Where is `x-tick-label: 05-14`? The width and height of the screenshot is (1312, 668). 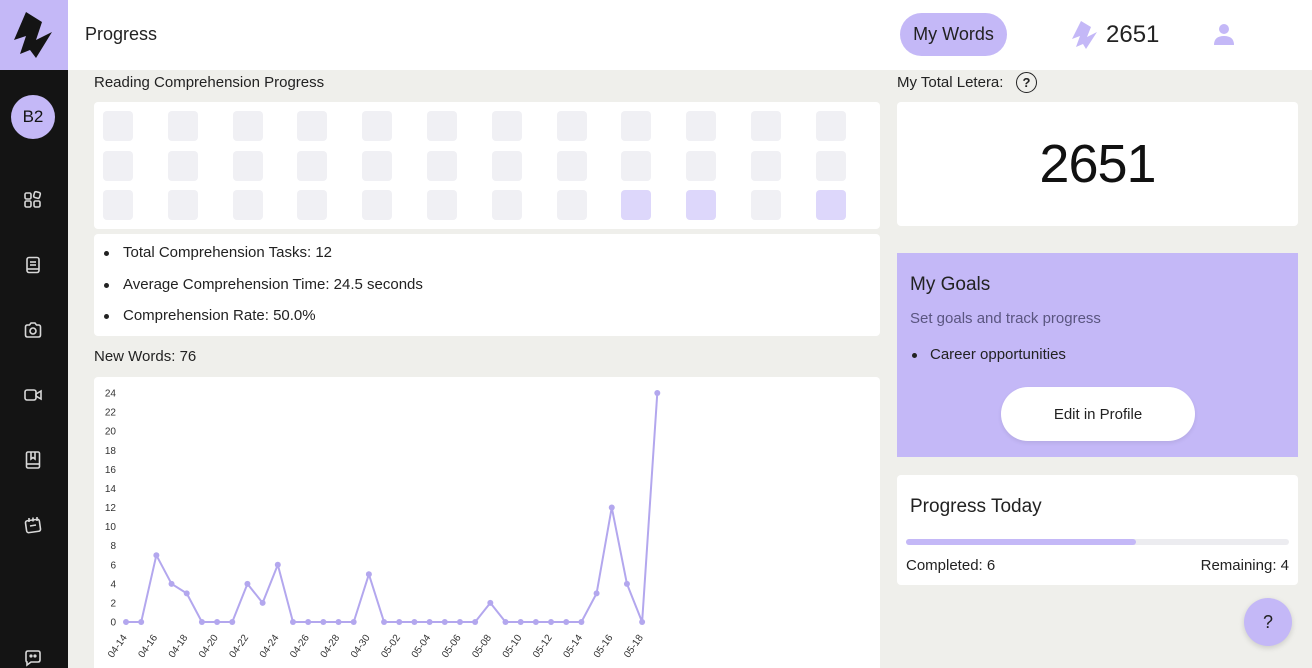 x-tick-label: 05-14 is located at coordinates (573, 647).